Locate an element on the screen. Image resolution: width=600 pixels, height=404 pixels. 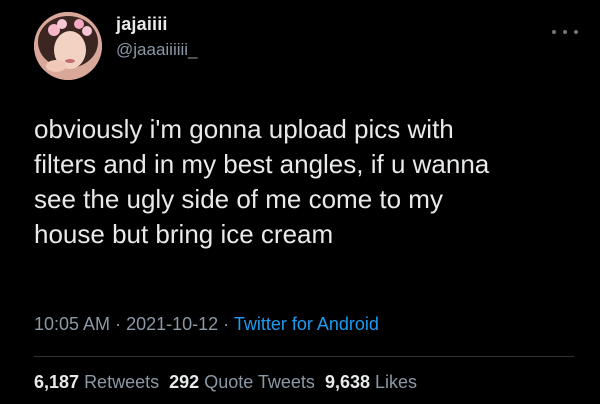
likes-label: Likes is located at coordinates (396, 382).